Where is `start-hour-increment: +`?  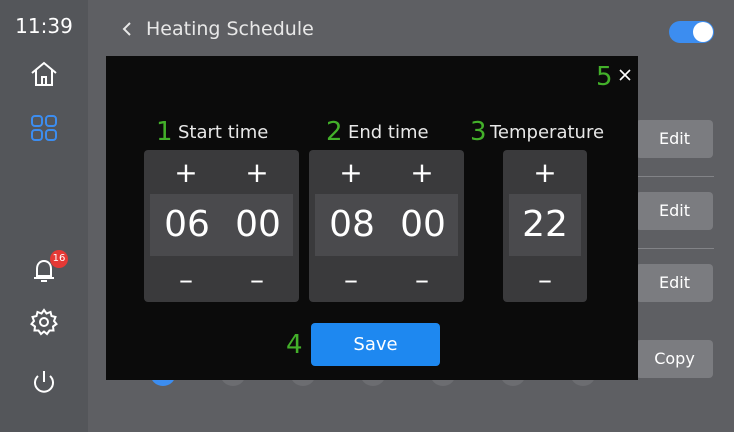 start-hour-increment: + is located at coordinates (186, 173).